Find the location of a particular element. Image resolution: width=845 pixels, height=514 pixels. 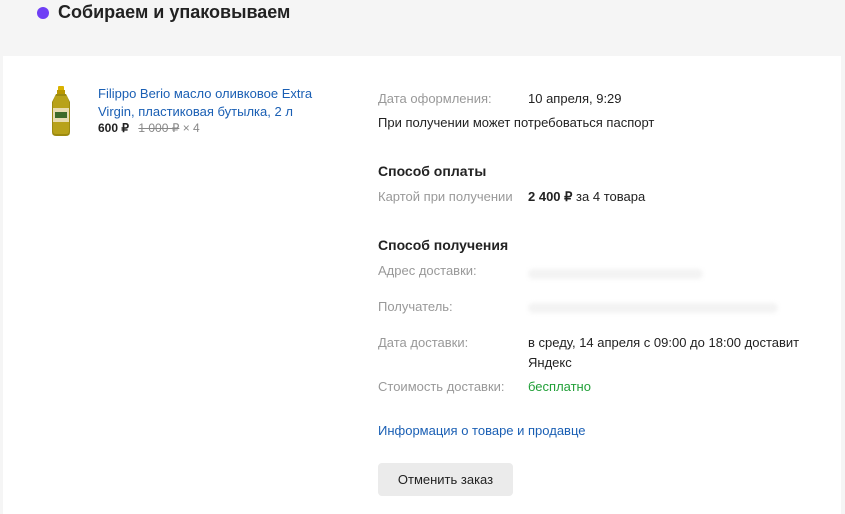

delivery-address-label: Адрес доставки: is located at coordinates (427, 270).